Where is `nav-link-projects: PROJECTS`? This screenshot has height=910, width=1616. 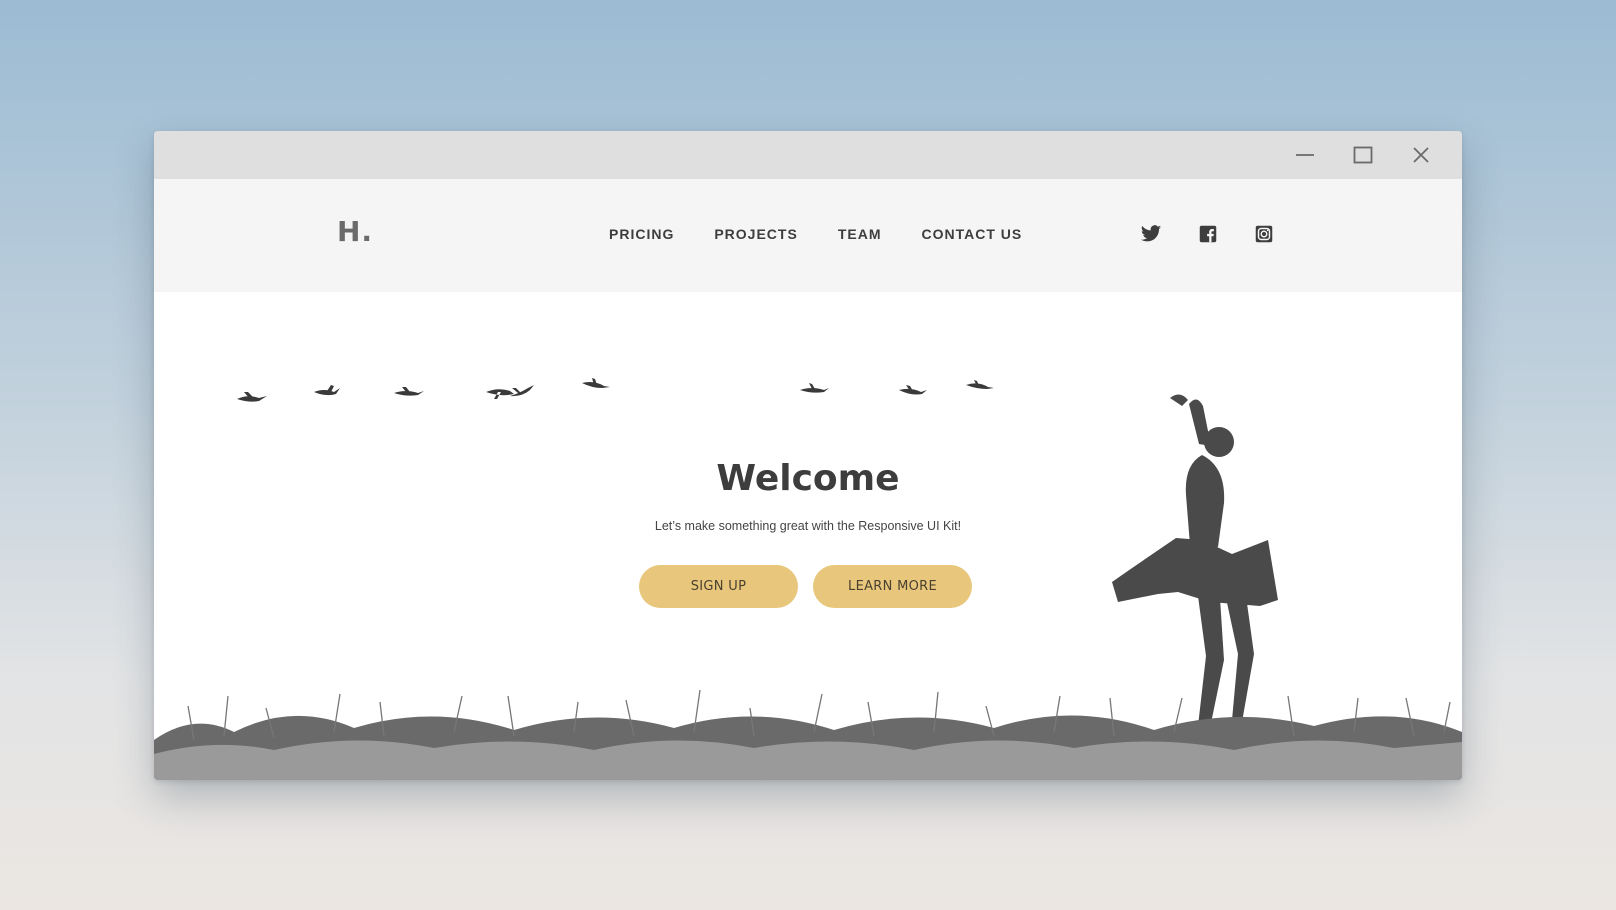 nav-link-projects: PROJECTS is located at coordinates (755, 234).